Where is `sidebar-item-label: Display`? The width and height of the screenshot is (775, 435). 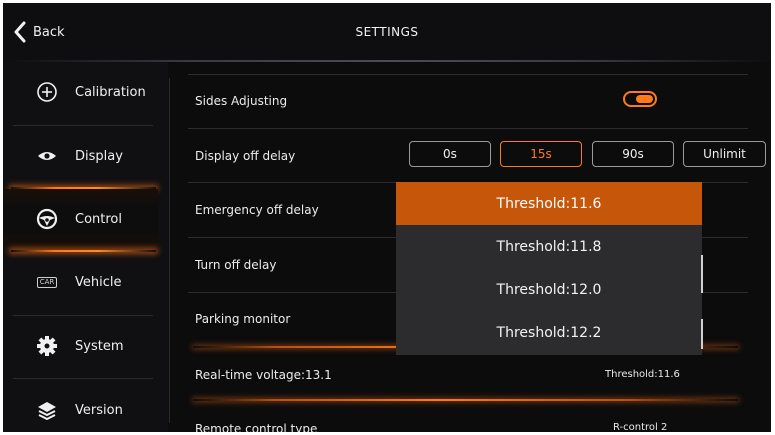 sidebar-item-label: Display is located at coordinates (99, 156).